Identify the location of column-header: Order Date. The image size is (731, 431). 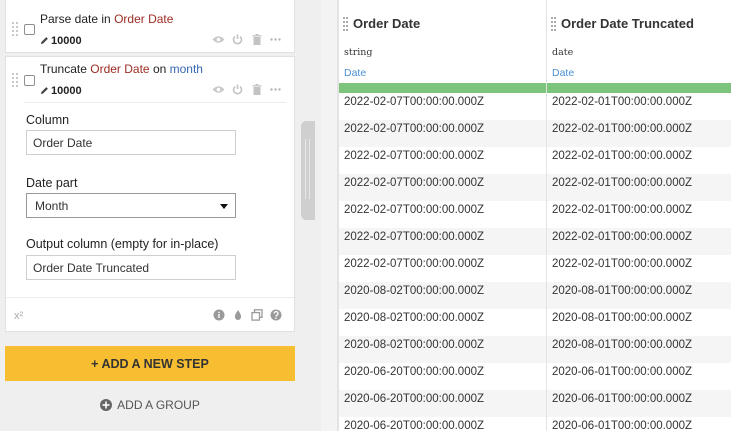
(386, 23).